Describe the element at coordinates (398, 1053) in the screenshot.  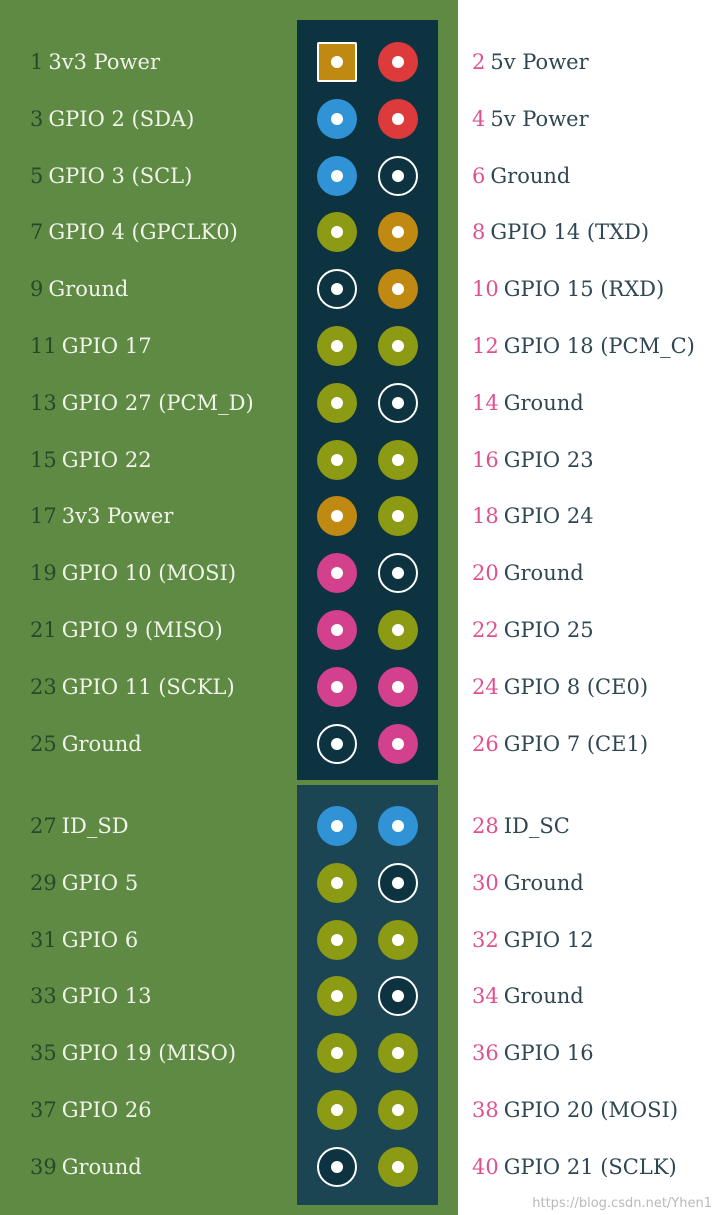
I see `pin-36-icon` at that location.